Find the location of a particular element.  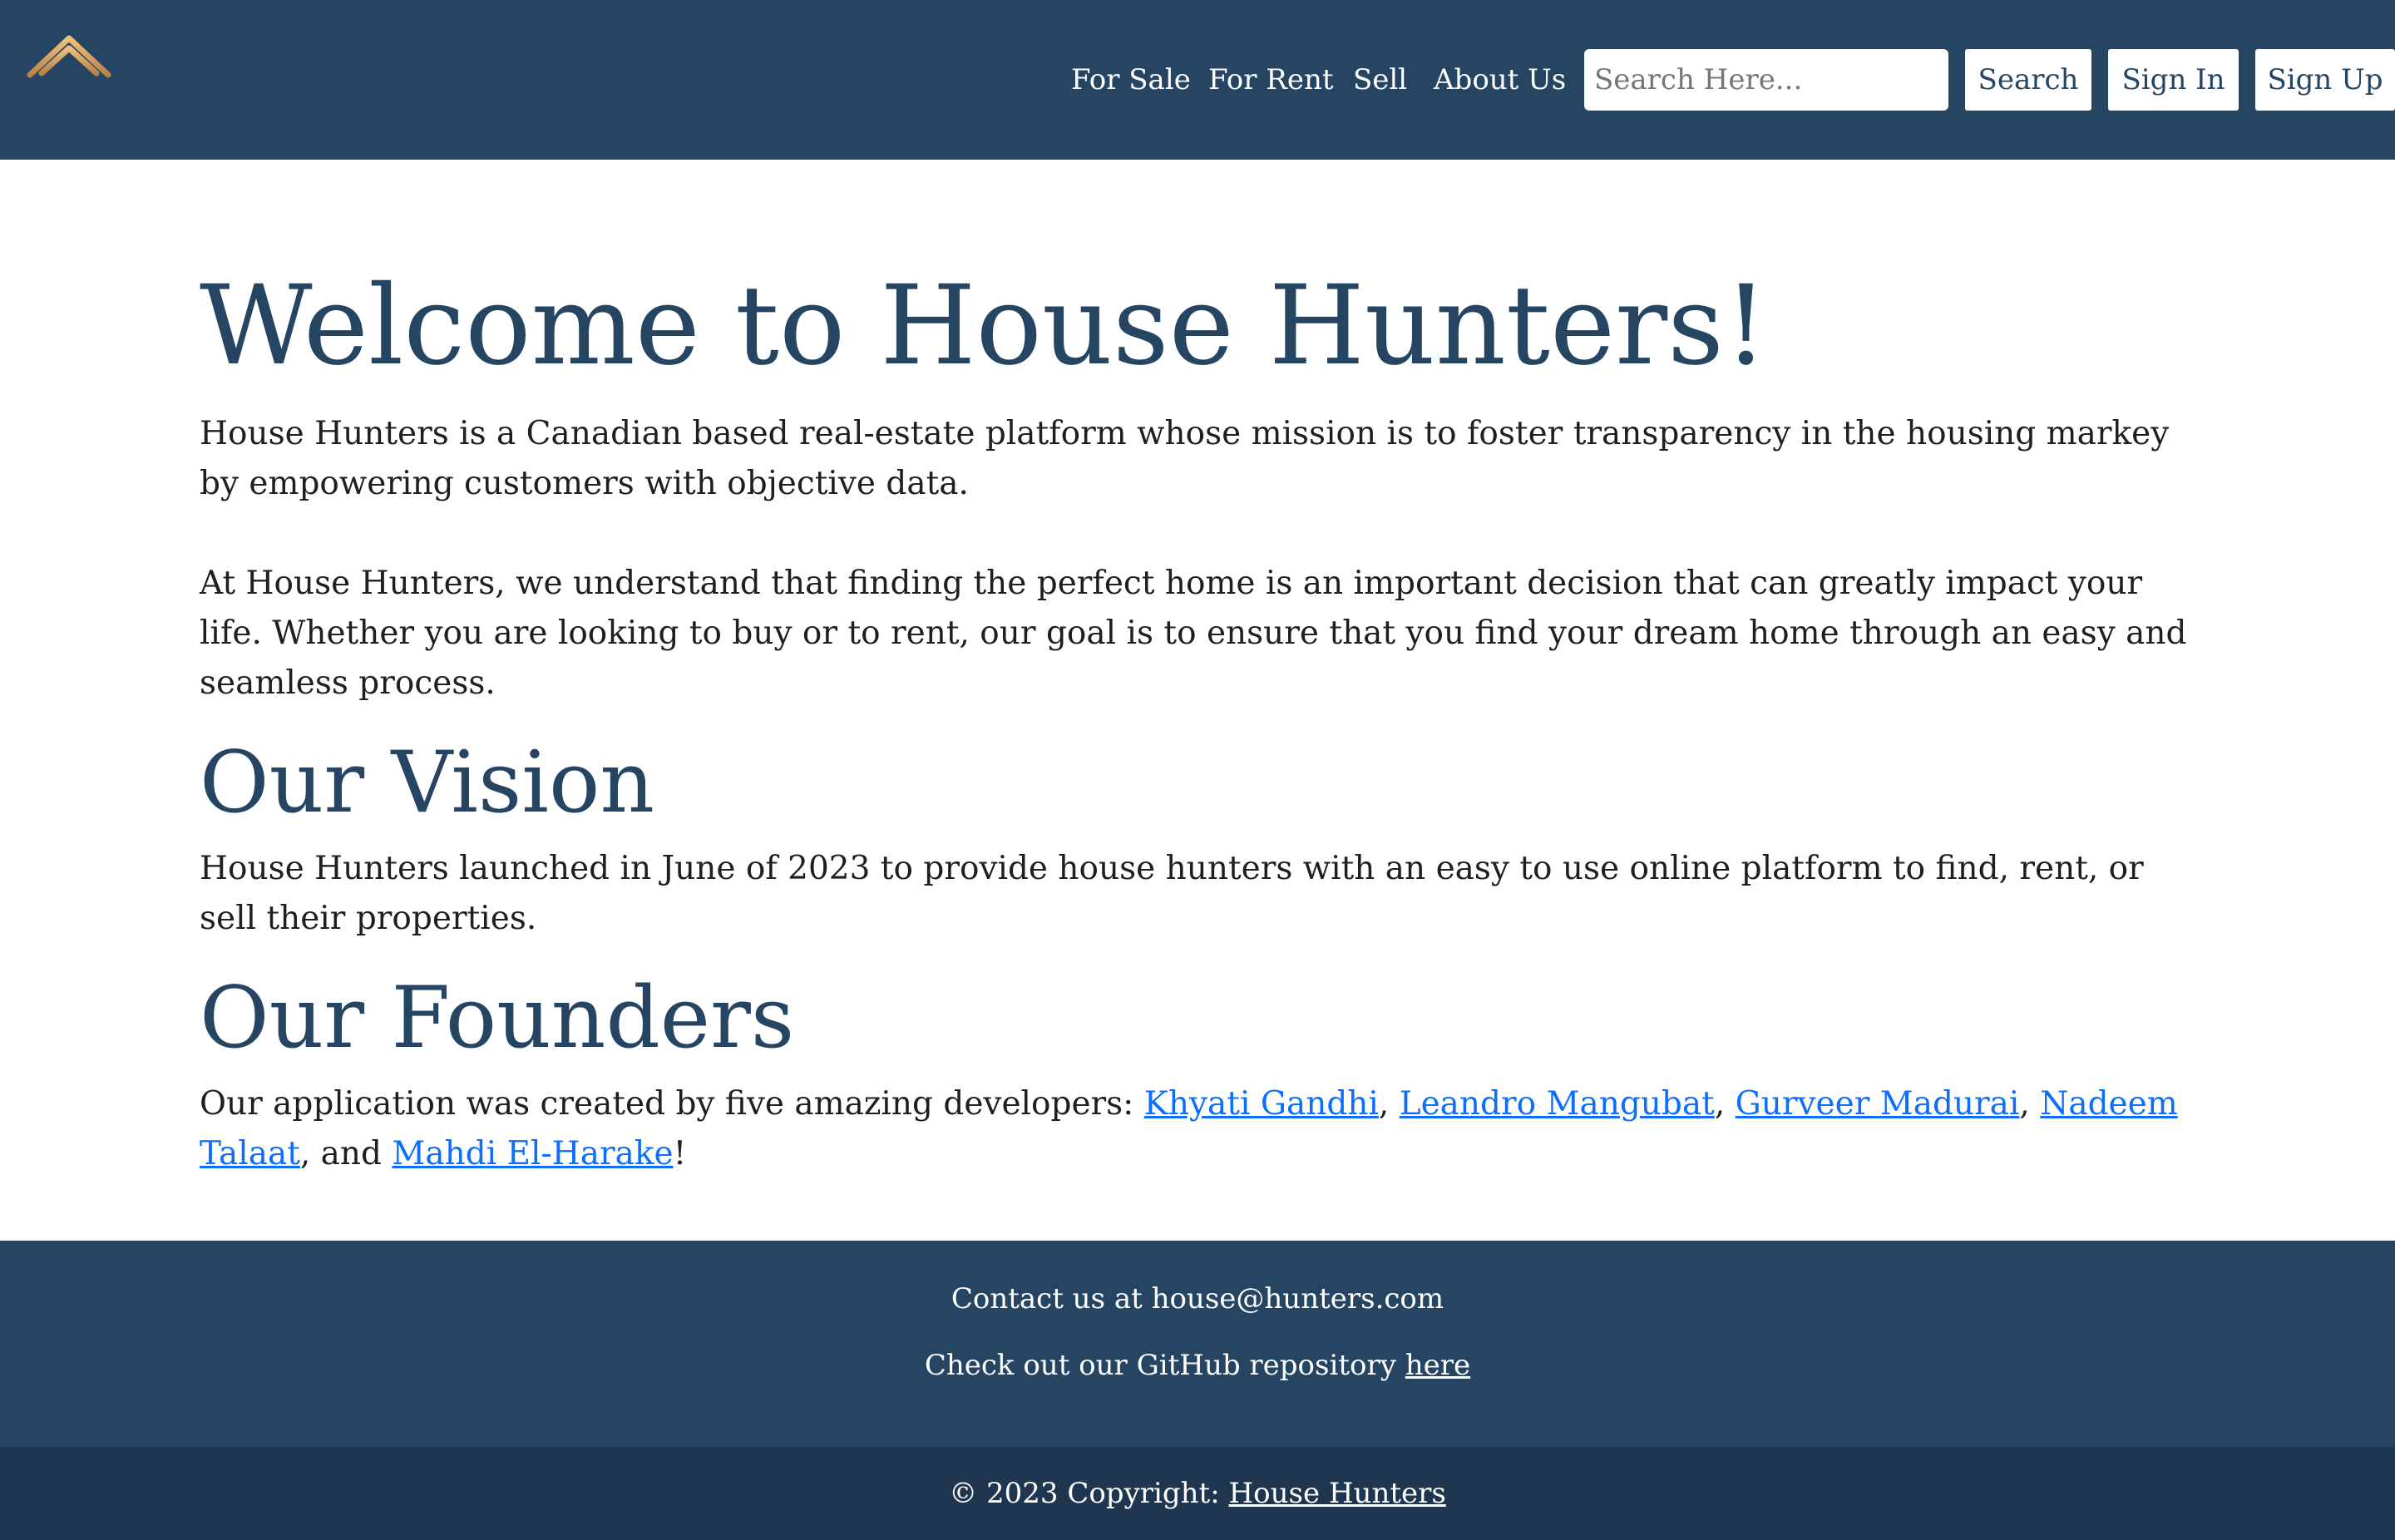

nav-about-us: About Us is located at coordinates (1500, 80).